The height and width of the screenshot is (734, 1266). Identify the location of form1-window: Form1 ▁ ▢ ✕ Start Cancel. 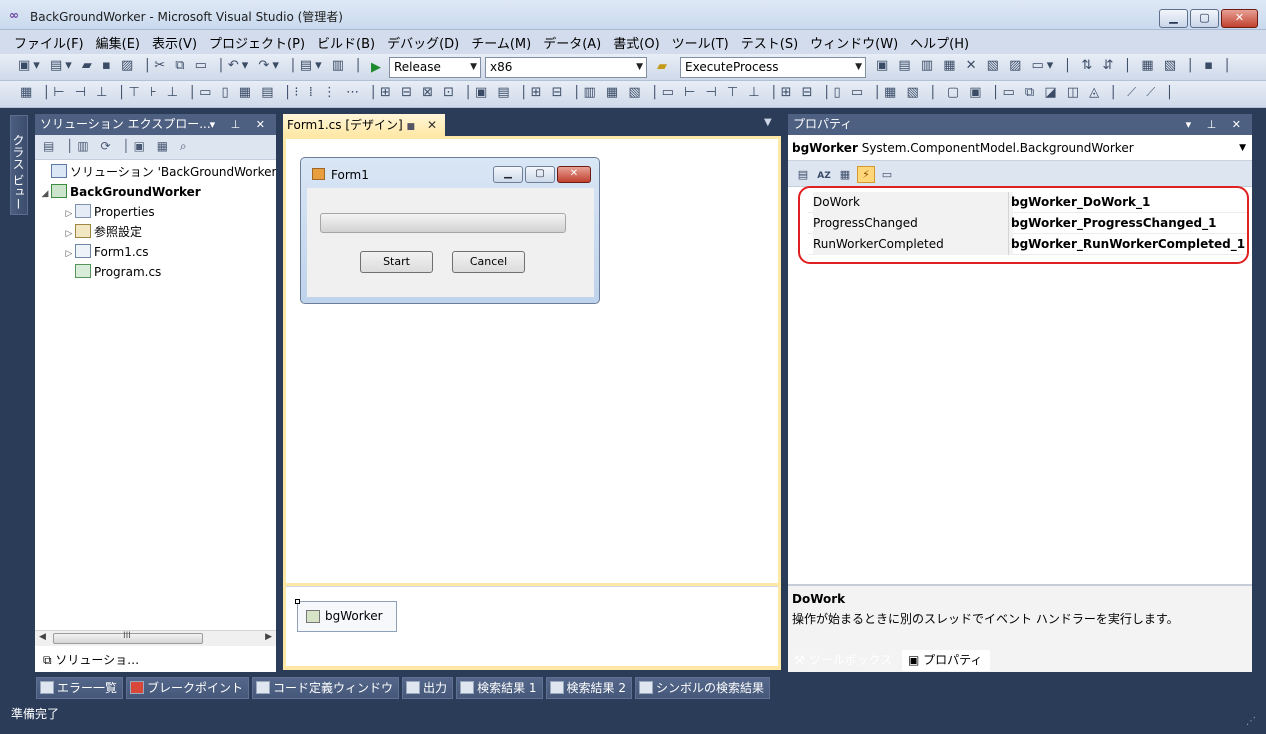
(450, 230).